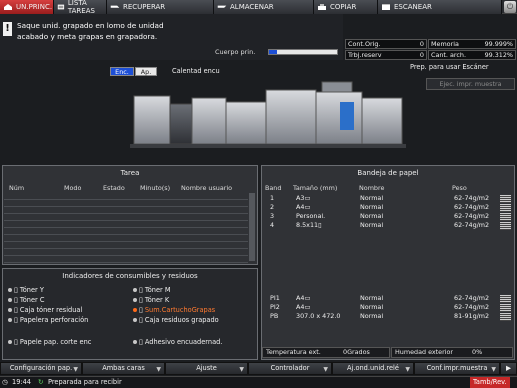 The width and height of the screenshot is (517, 388). What do you see at coordinates (326, 352) in the screenshot?
I see `outside-temperature: Temperatura ext. 0Grados` at bounding box center [326, 352].